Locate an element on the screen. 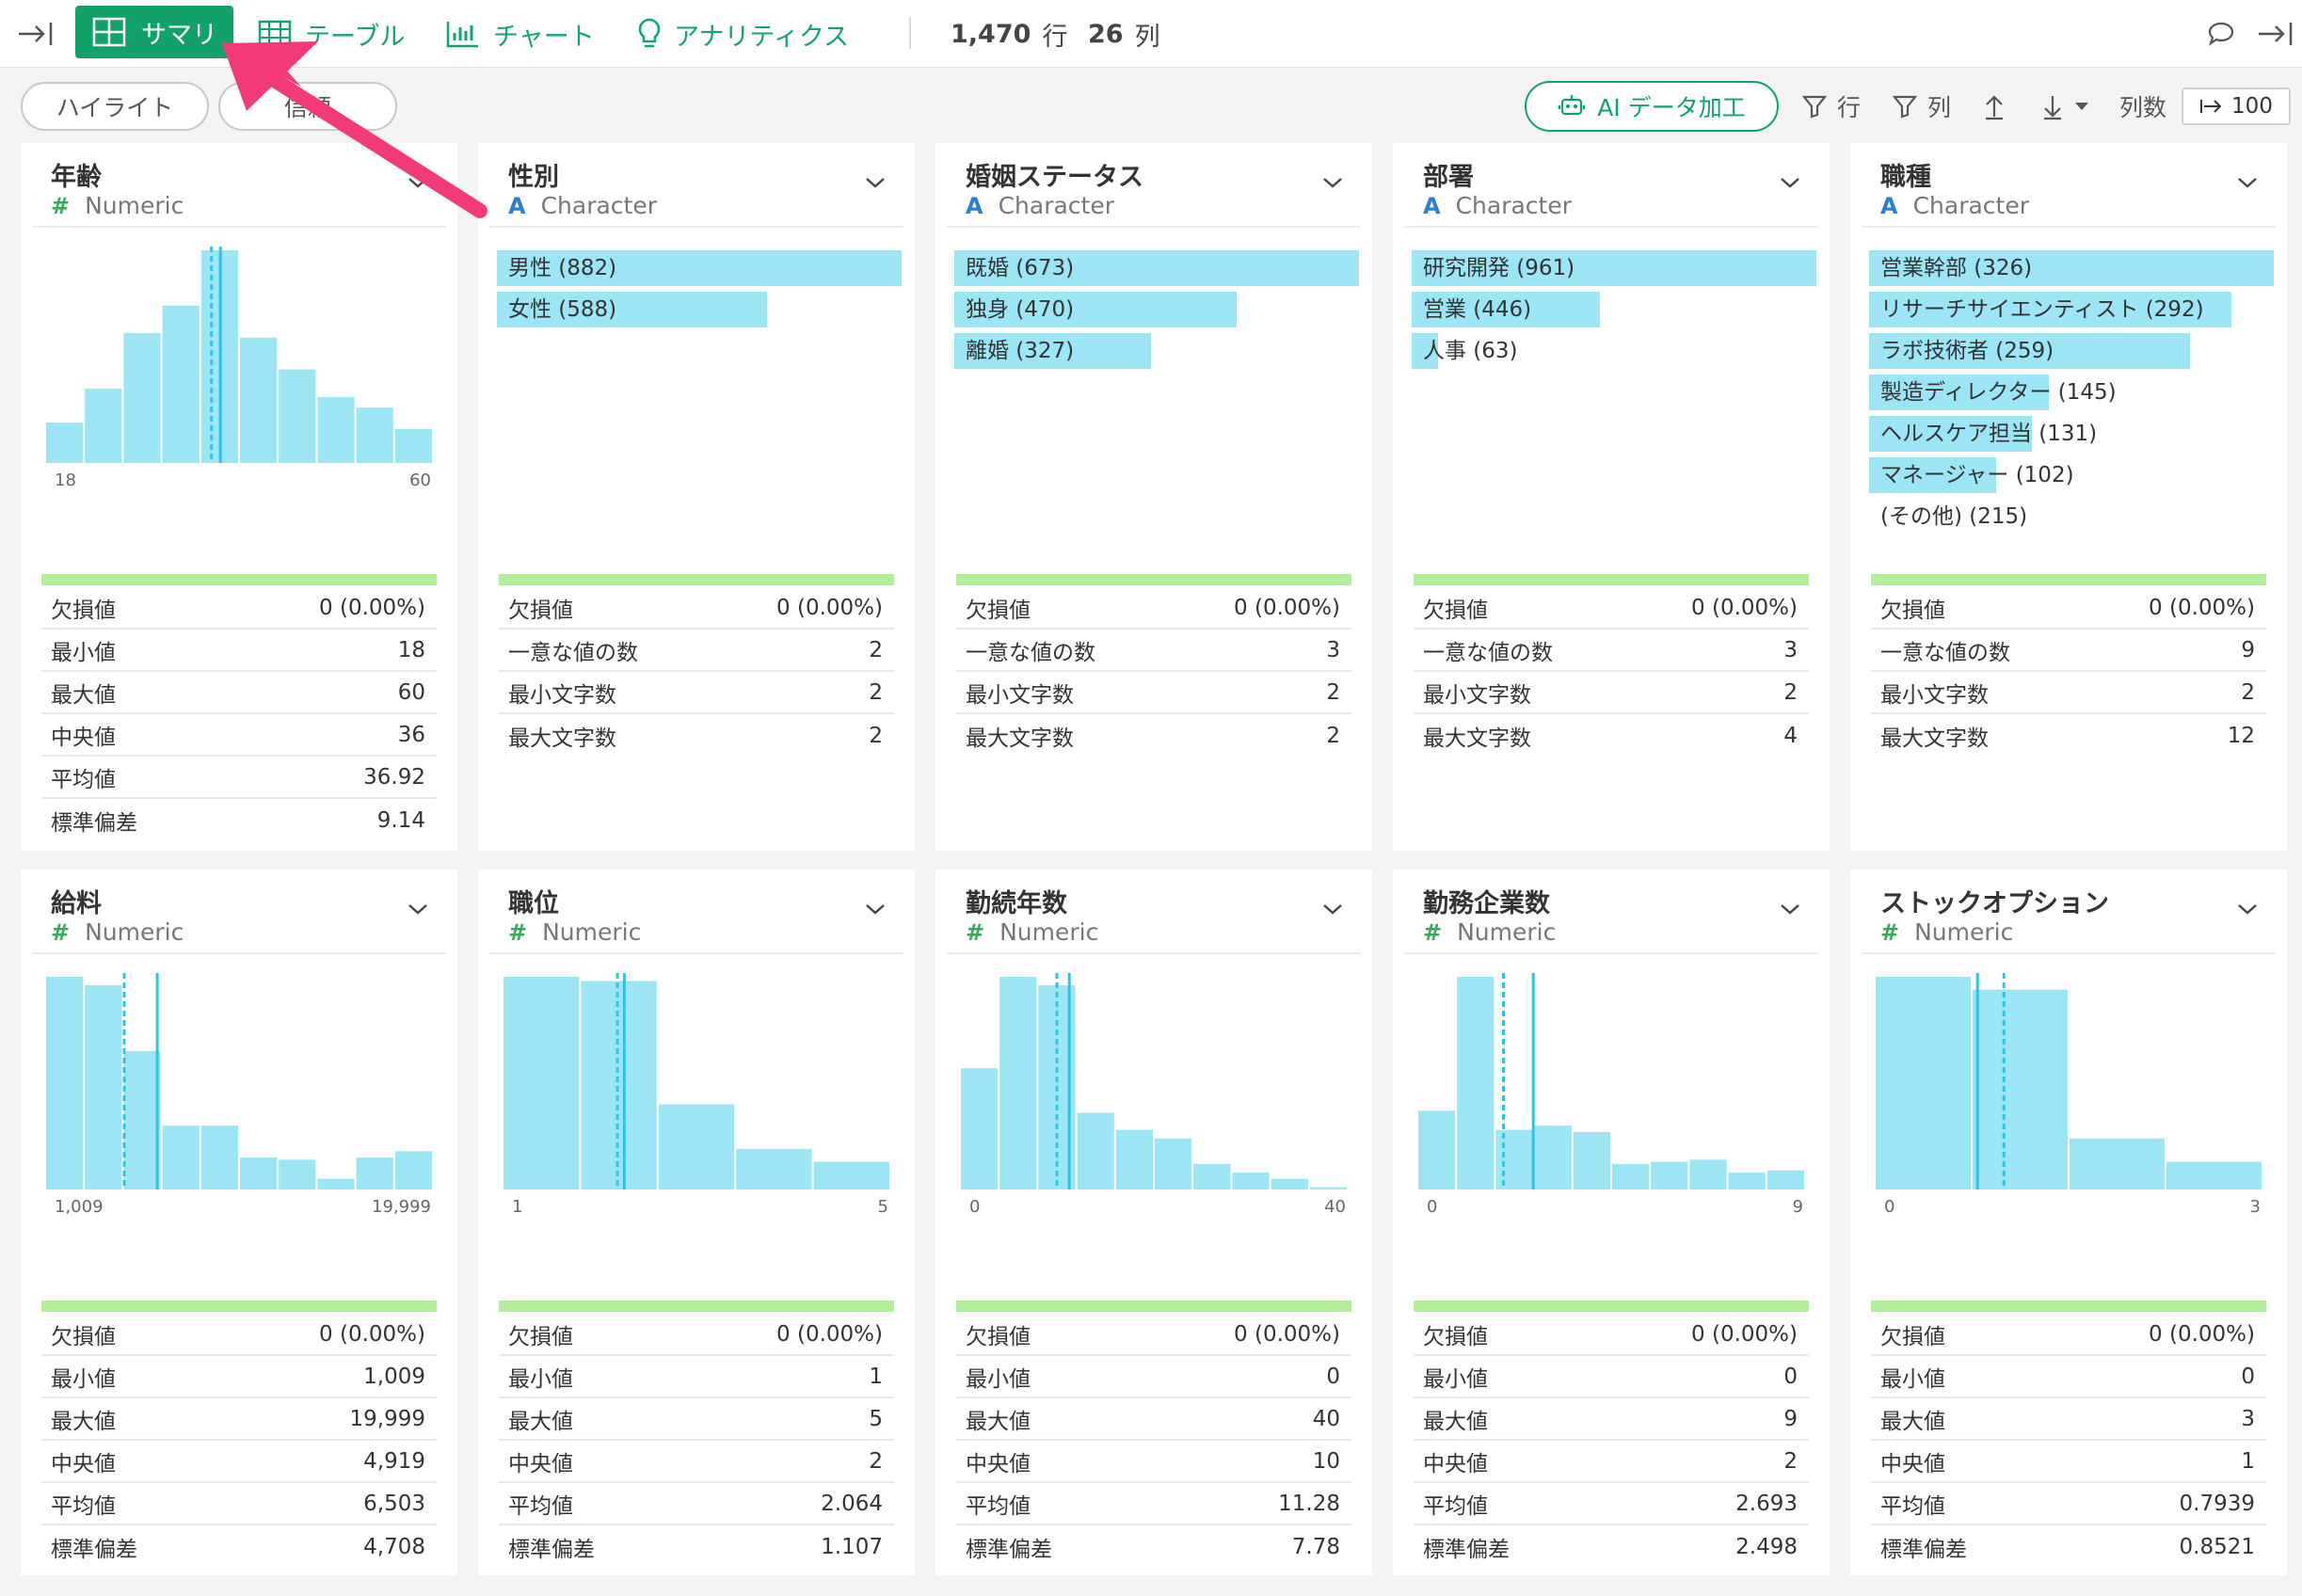 The image size is (2302, 1596). pointer-arrow-annotation is located at coordinates (355, 129).